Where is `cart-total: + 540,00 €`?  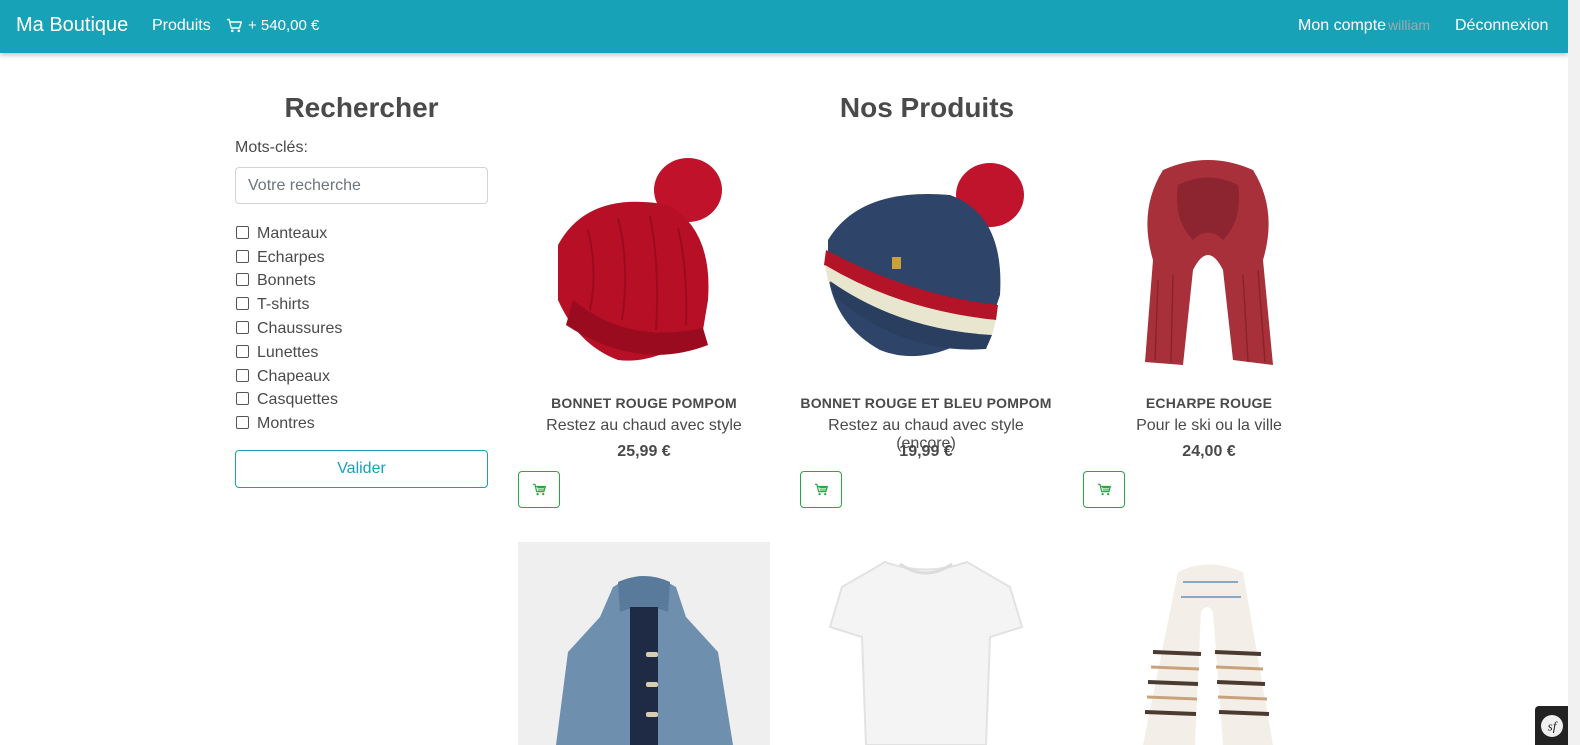 cart-total: + 540,00 € is located at coordinates (284, 25).